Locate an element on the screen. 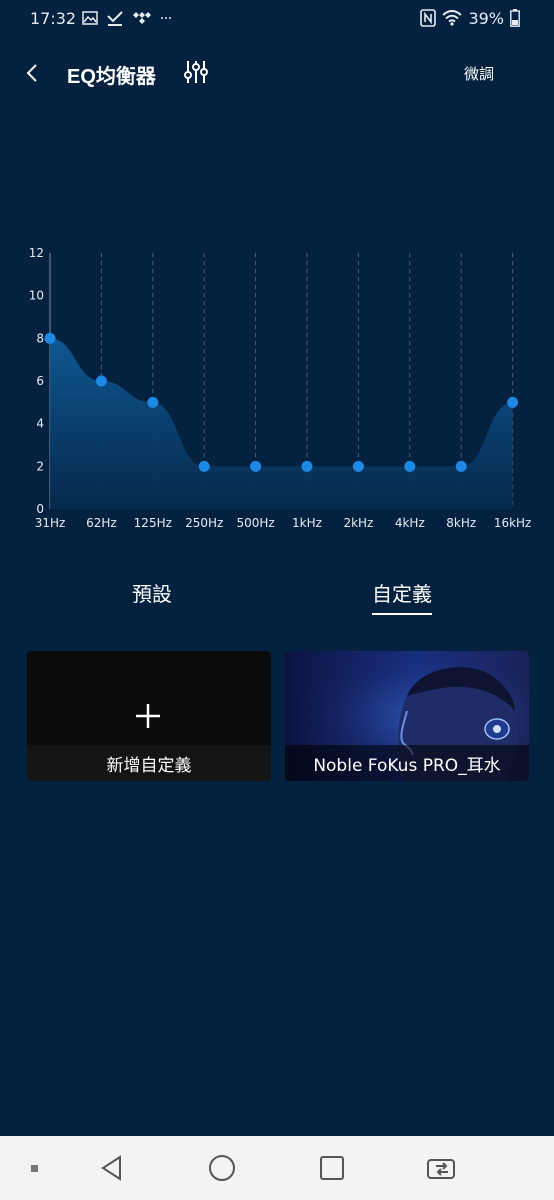 This screenshot has width=554, height=1200. add-custom-card: 新增自定義 is located at coordinates (149, 716).